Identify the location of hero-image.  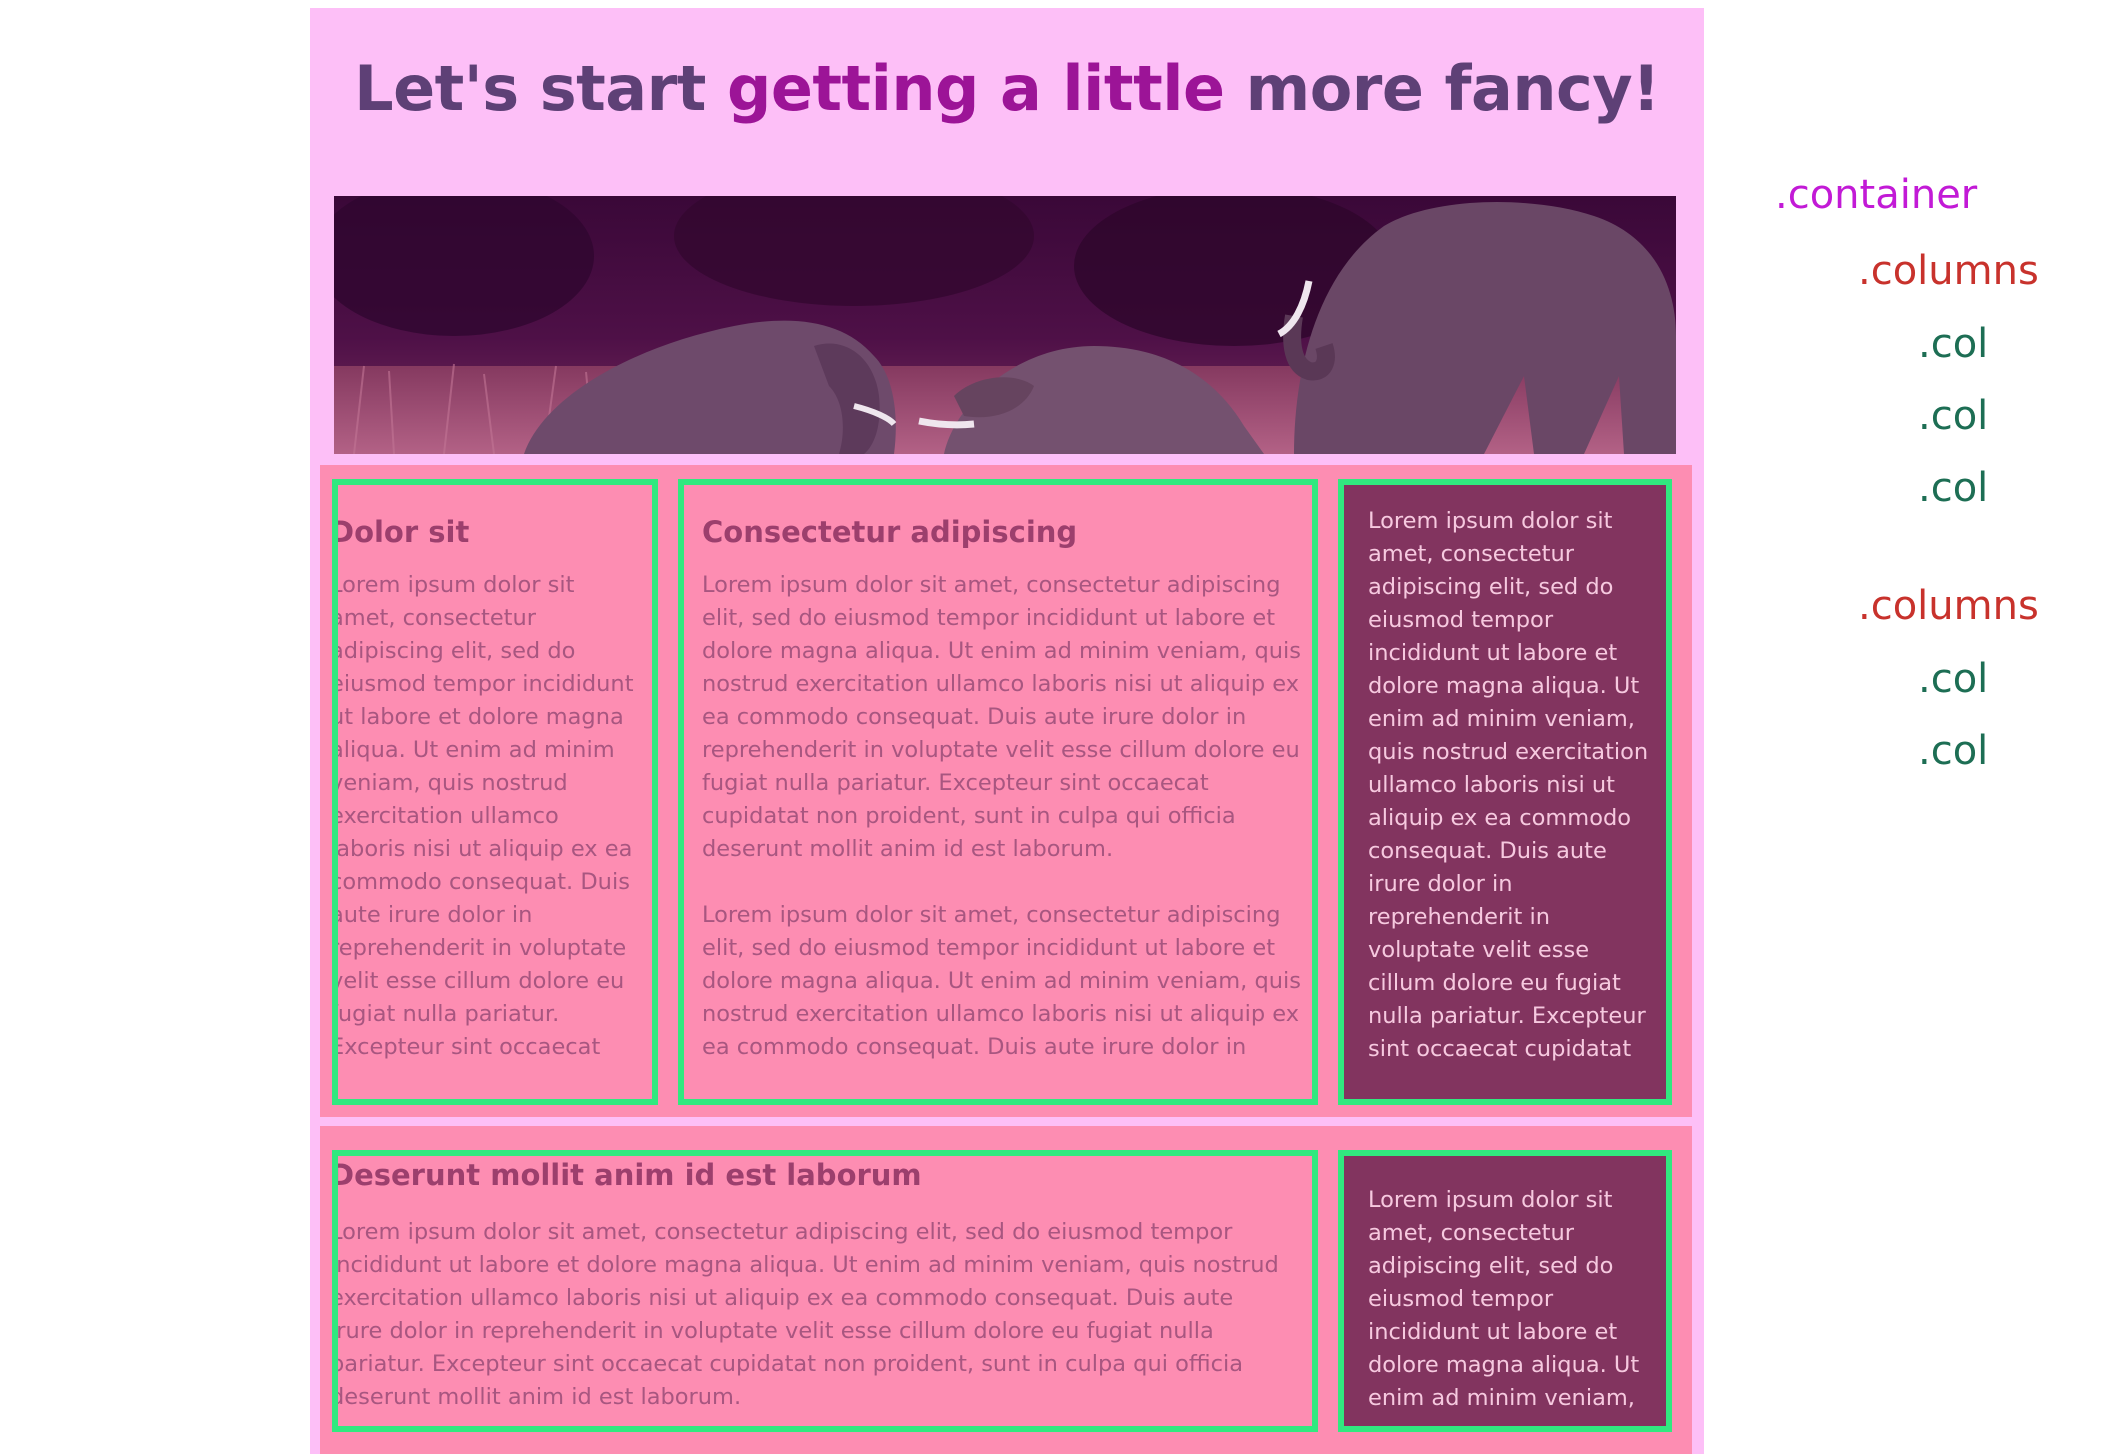
(1005, 325).